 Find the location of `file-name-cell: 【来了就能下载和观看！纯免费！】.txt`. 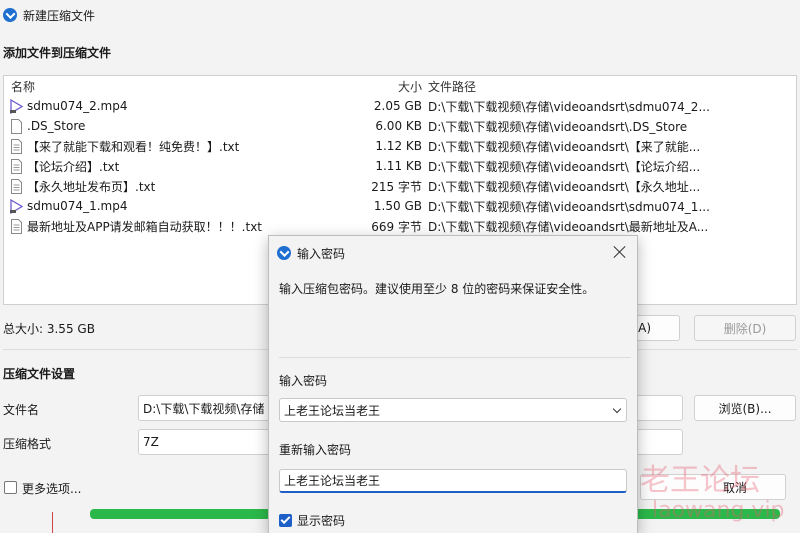

file-name-cell: 【来了就能下载和观看！纯免费！】.txt is located at coordinates (174, 146).